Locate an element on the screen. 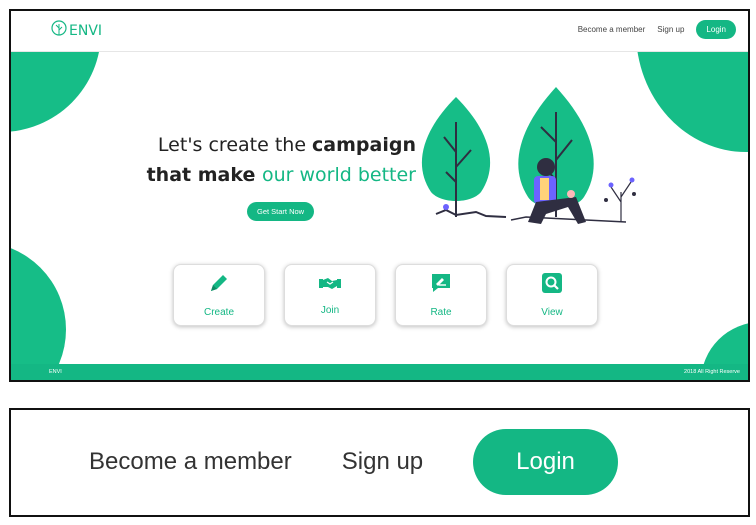  zoom-sign-up-link: Sign up is located at coordinates (382, 462).